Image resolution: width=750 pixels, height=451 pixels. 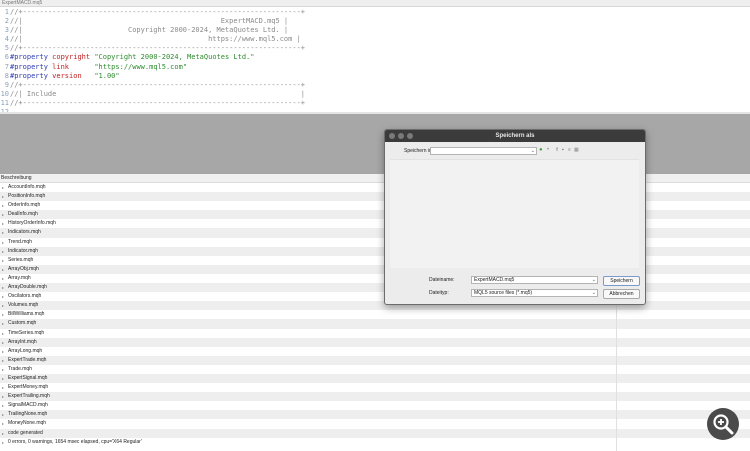 What do you see at coordinates (22, 341) in the screenshot?
I see `list-item-label: ArrayInt.mqh` at bounding box center [22, 341].